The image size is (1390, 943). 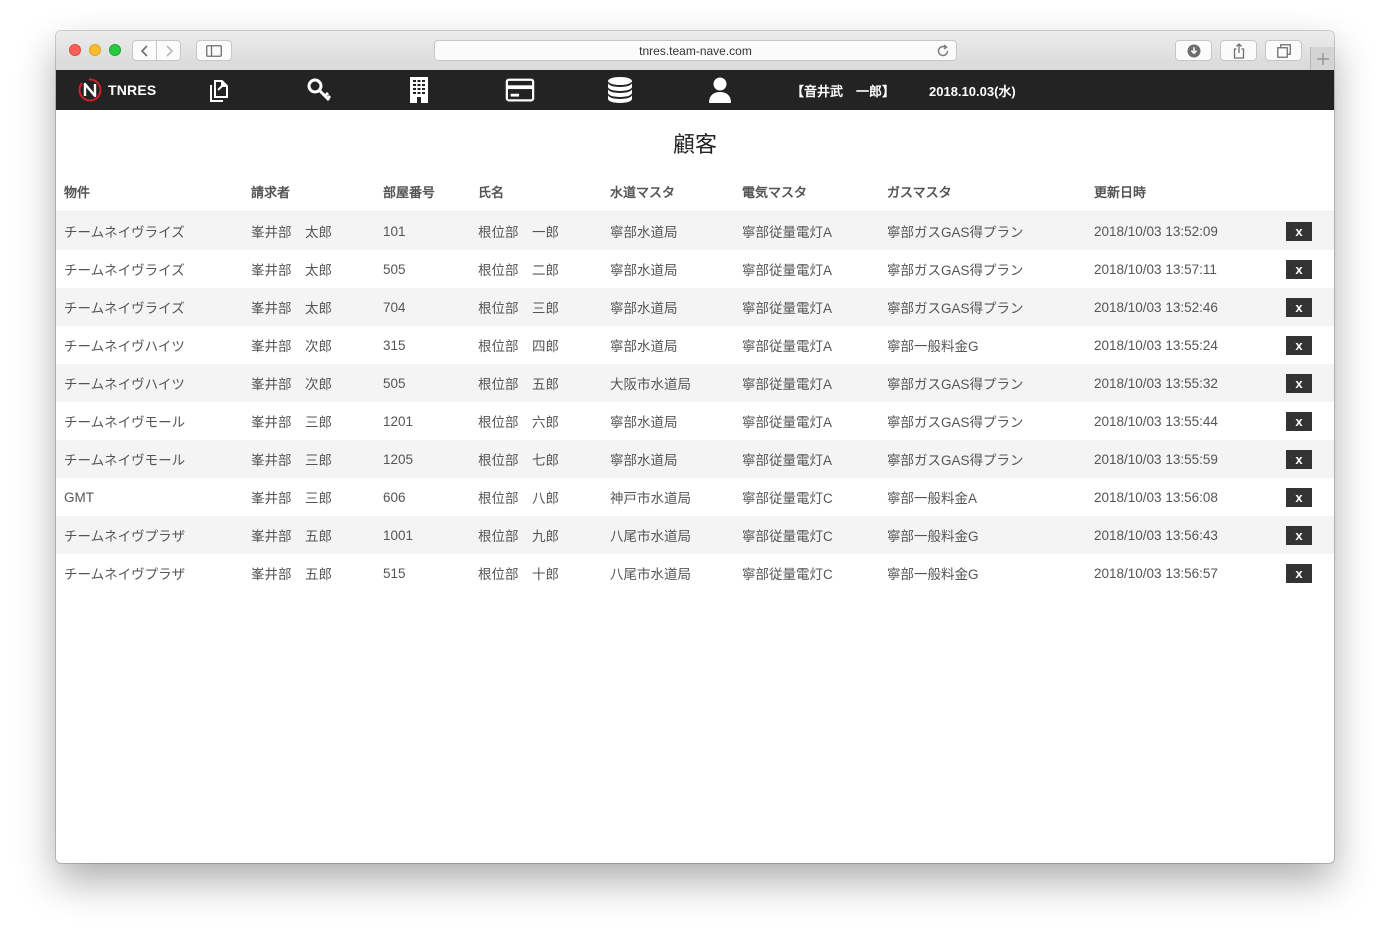 I want to click on new-tab-button, so click(x=1322, y=58).